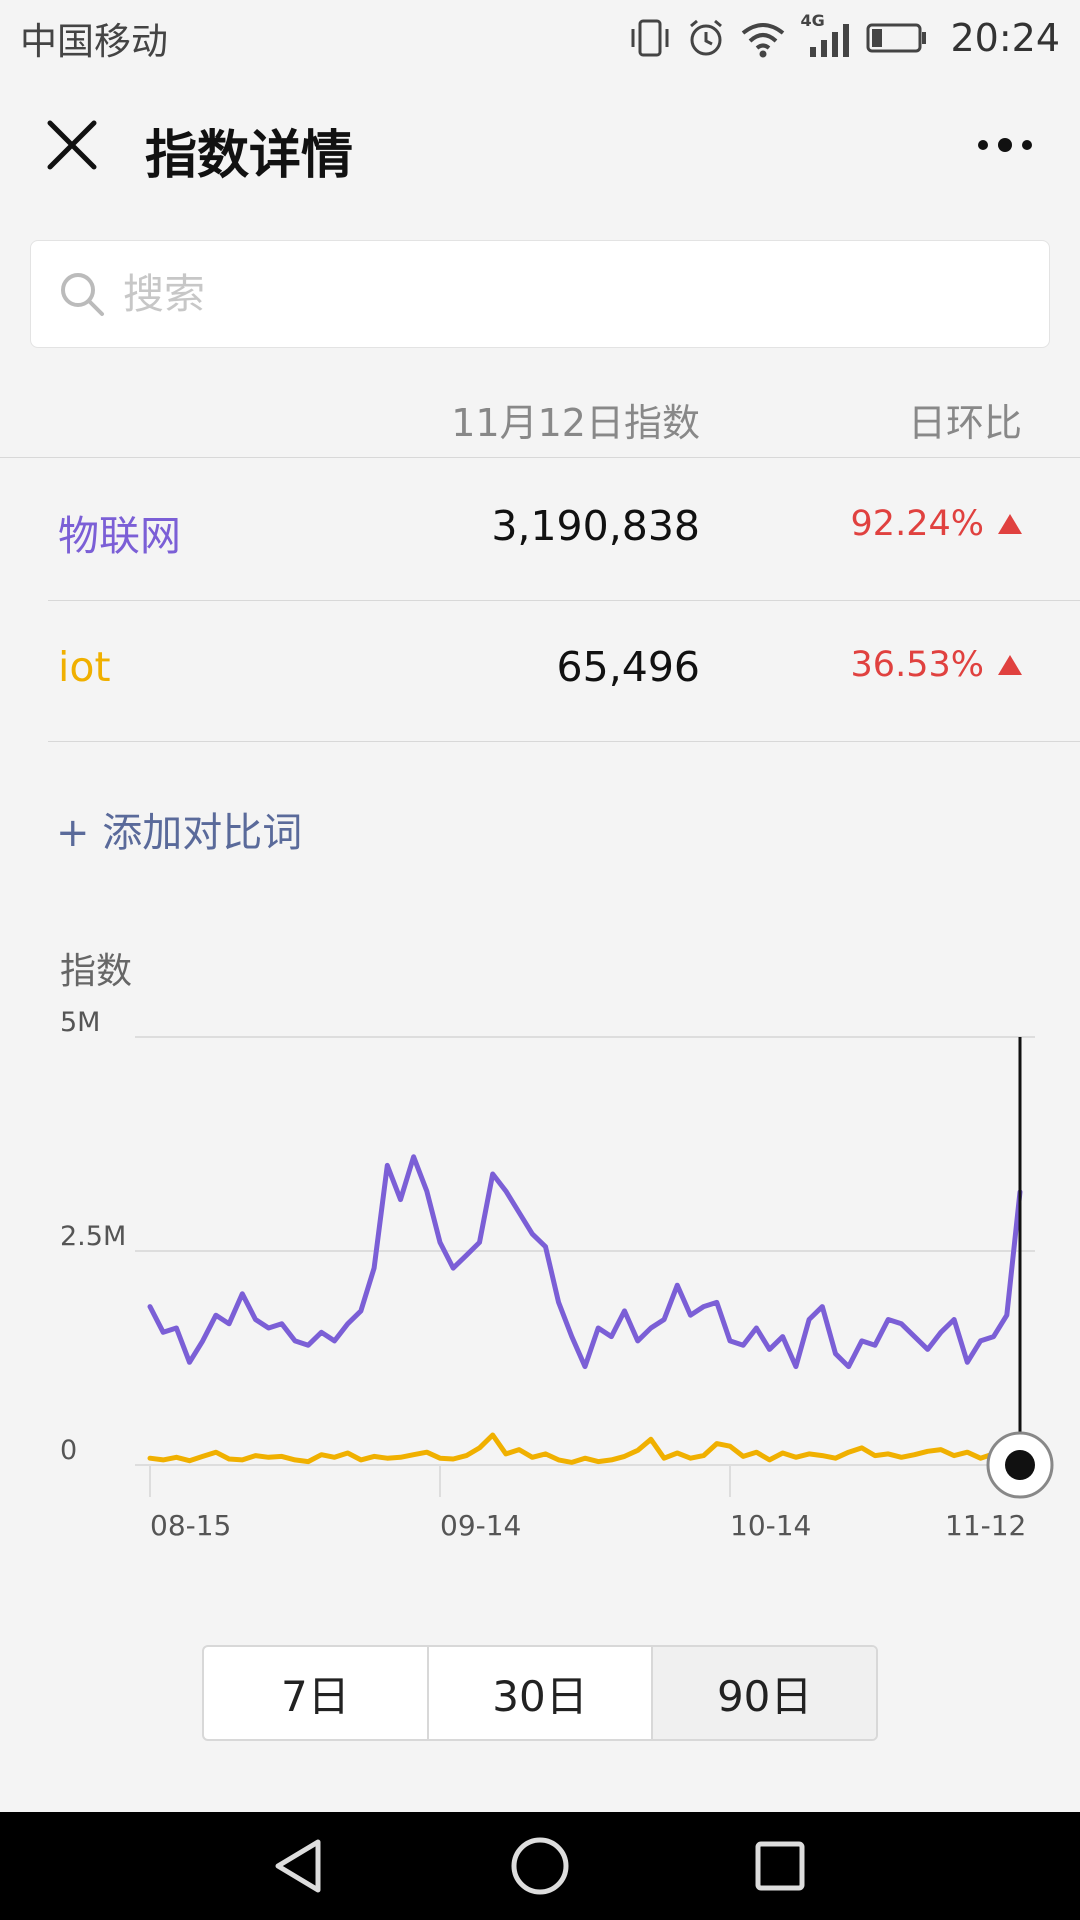  What do you see at coordinates (1005, 37) in the screenshot?
I see `clock-time: 20:24` at bounding box center [1005, 37].